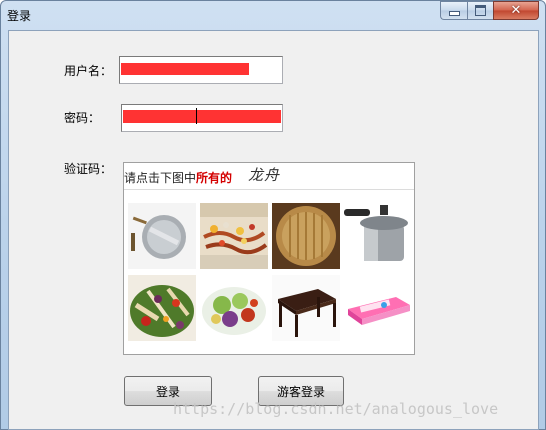  What do you see at coordinates (234, 308) in the screenshot?
I see `captcha-tile-salad-bowl` at bounding box center [234, 308].